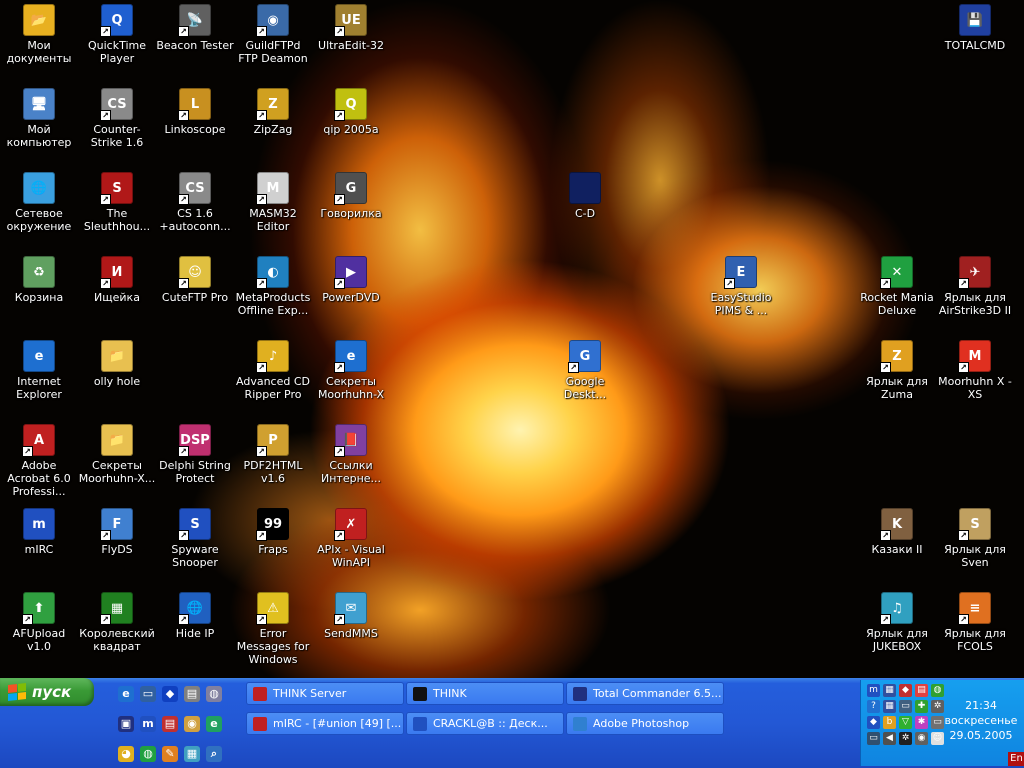 This screenshot has height=768, width=1024. Describe the element at coordinates (975, 622) in the screenshot. I see `desktop-icon: ≡ ↗ Ярлык для FCOLS` at that location.